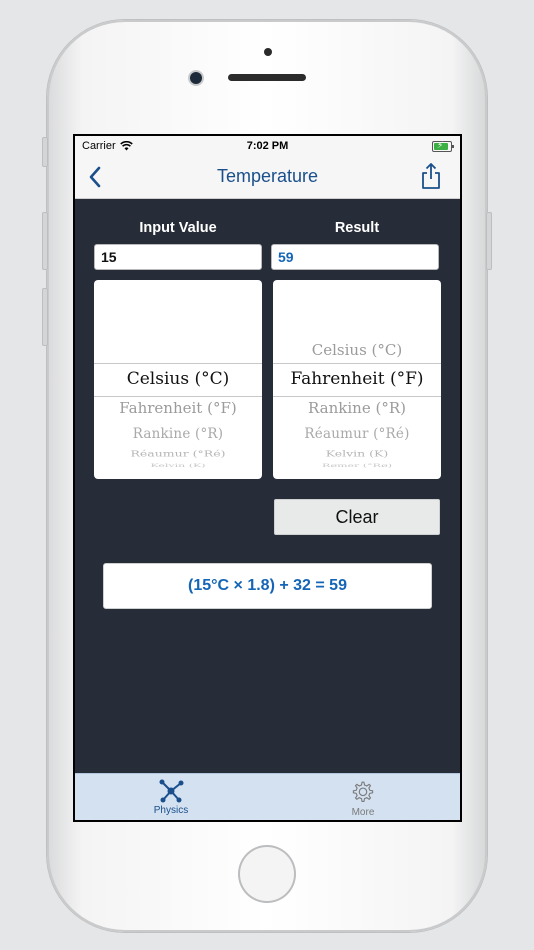 Image resolution: width=534 pixels, height=950 pixels. Describe the element at coordinates (268, 52) in the screenshot. I see `proximity-sensor` at that location.